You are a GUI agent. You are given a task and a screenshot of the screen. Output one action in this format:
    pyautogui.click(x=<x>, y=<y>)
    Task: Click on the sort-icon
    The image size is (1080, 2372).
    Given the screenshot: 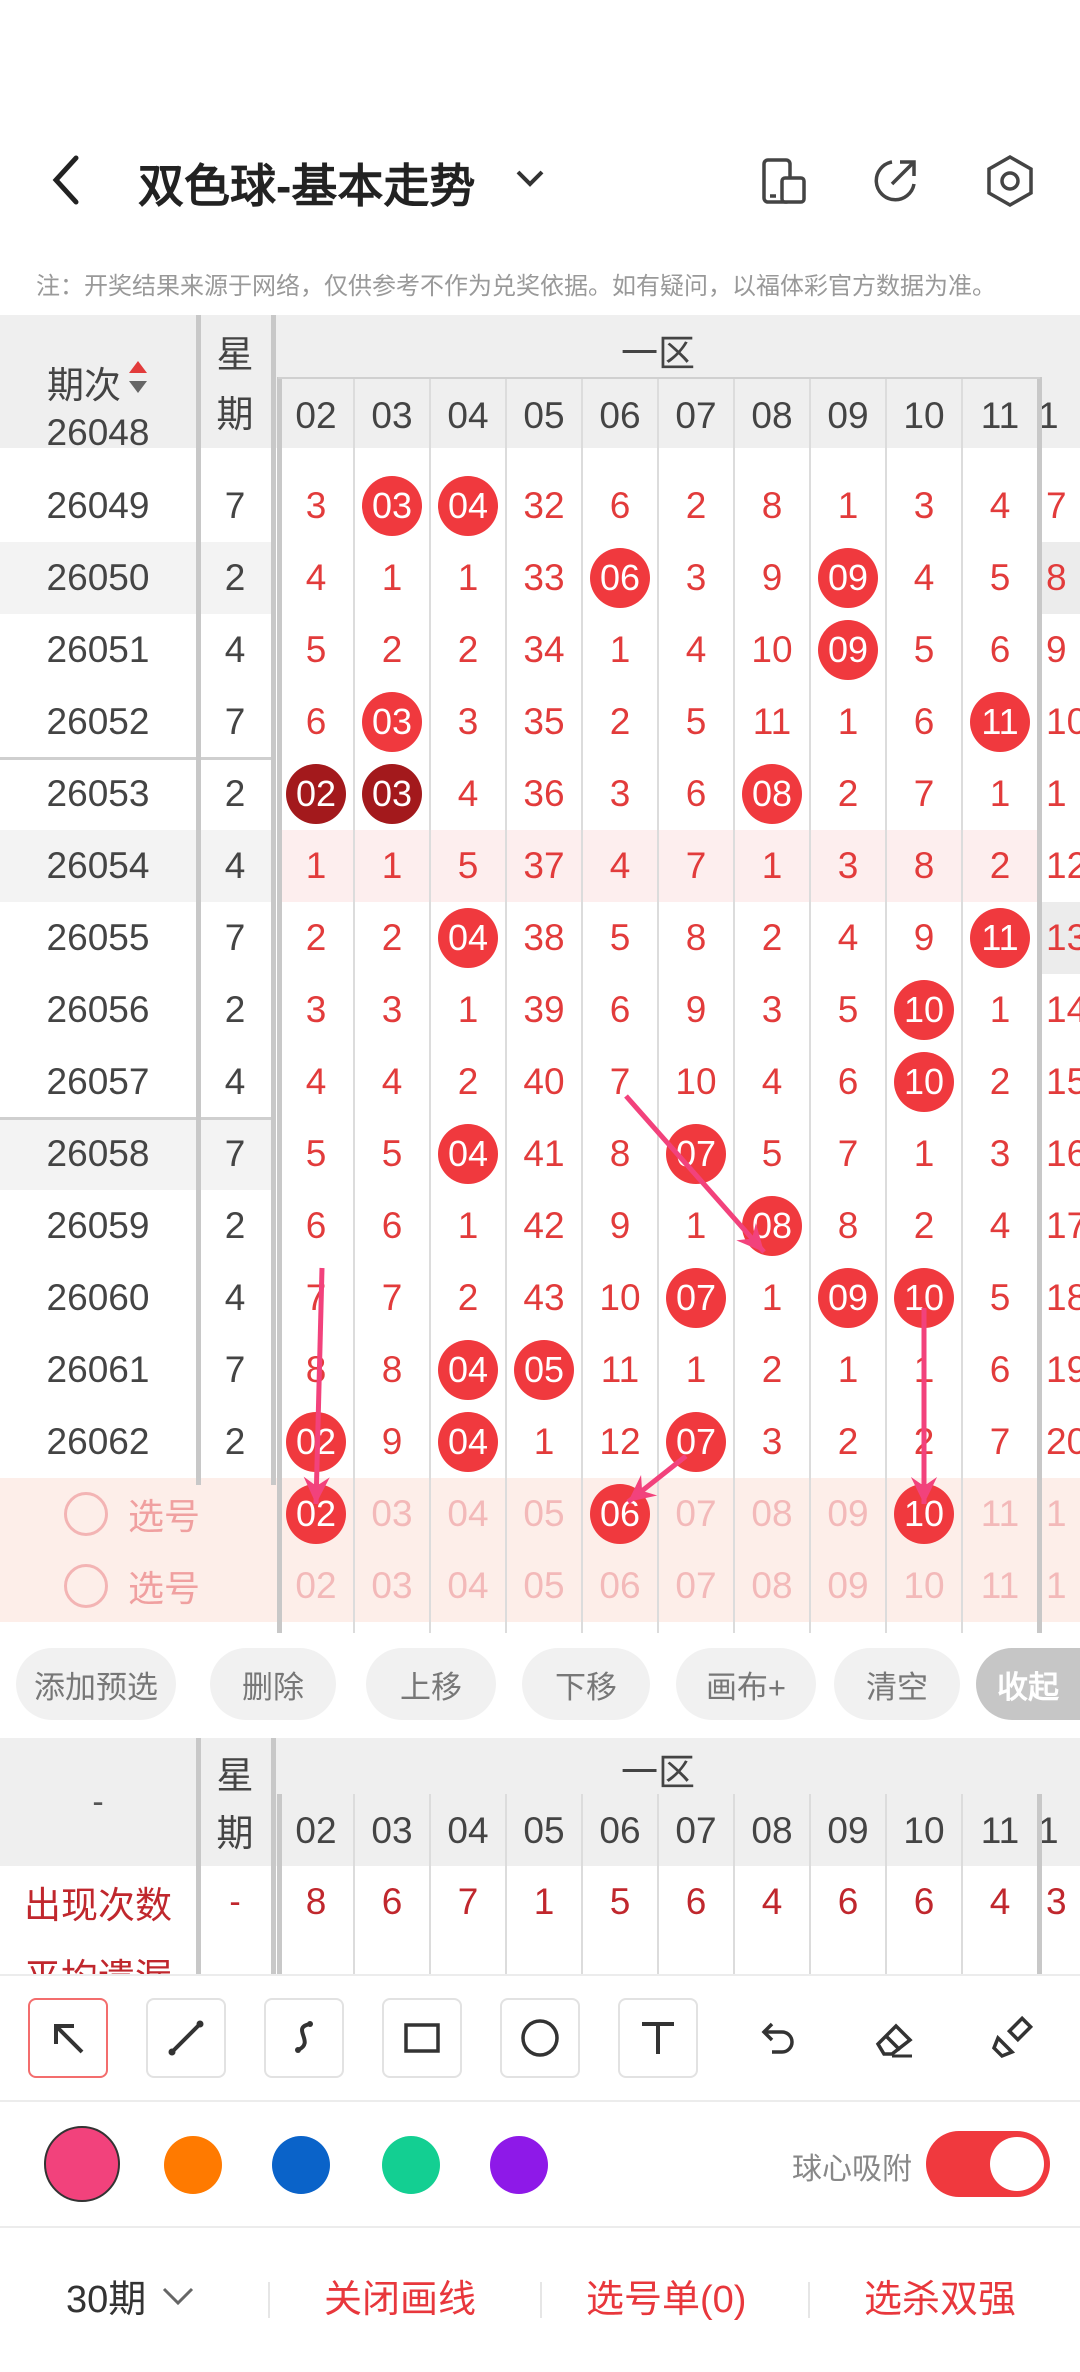 What is the action you would take?
    pyautogui.click(x=138, y=381)
    